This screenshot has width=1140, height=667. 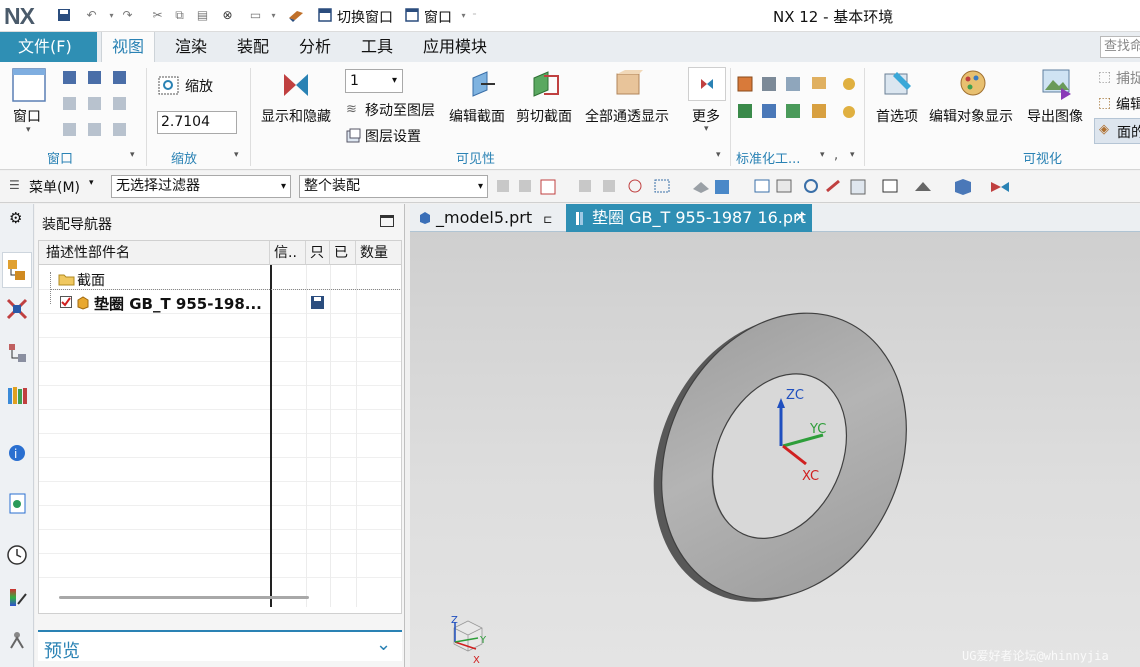 What do you see at coordinates (69, 103) in the screenshot?
I see `four-view-icon` at bounding box center [69, 103].